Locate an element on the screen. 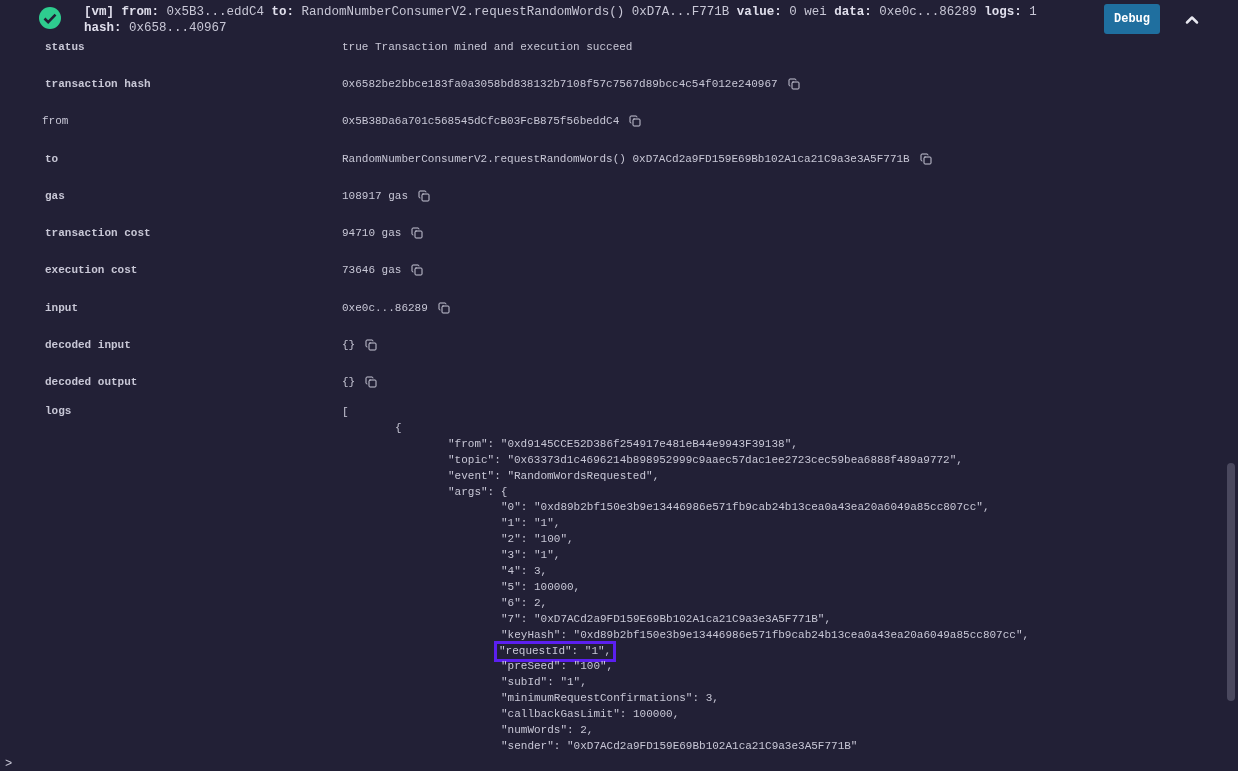 This screenshot has width=1238, height=771. field-label: decoded output is located at coordinates (91, 382).